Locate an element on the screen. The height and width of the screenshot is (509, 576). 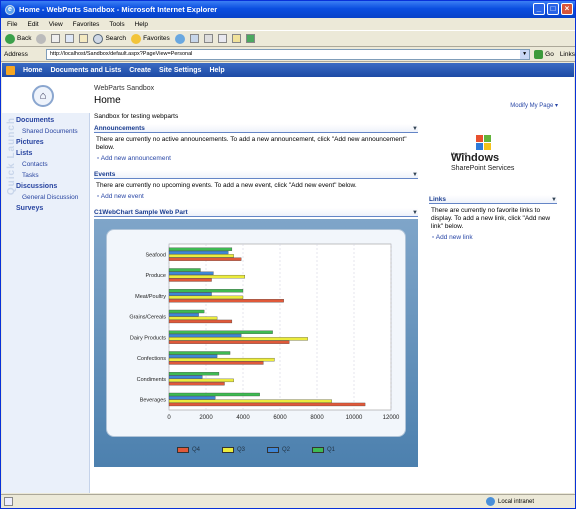
ql-lists: Lists is located at coordinates (52, 153).